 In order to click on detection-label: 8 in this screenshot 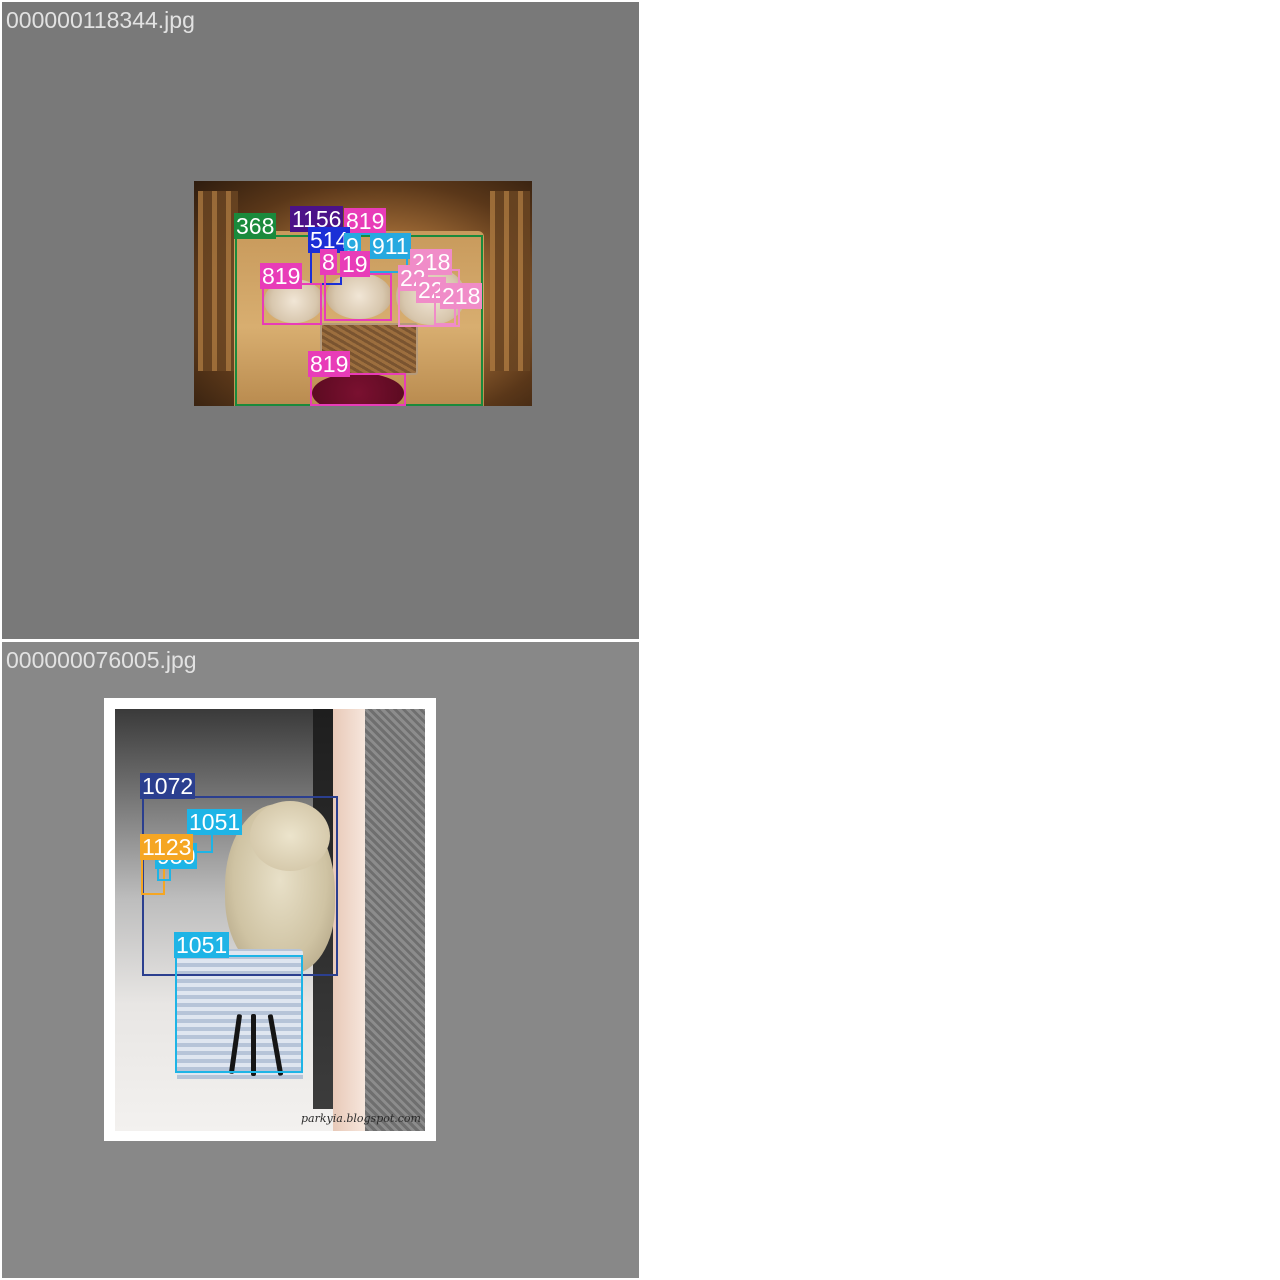, I will do `click(328, 262)`.